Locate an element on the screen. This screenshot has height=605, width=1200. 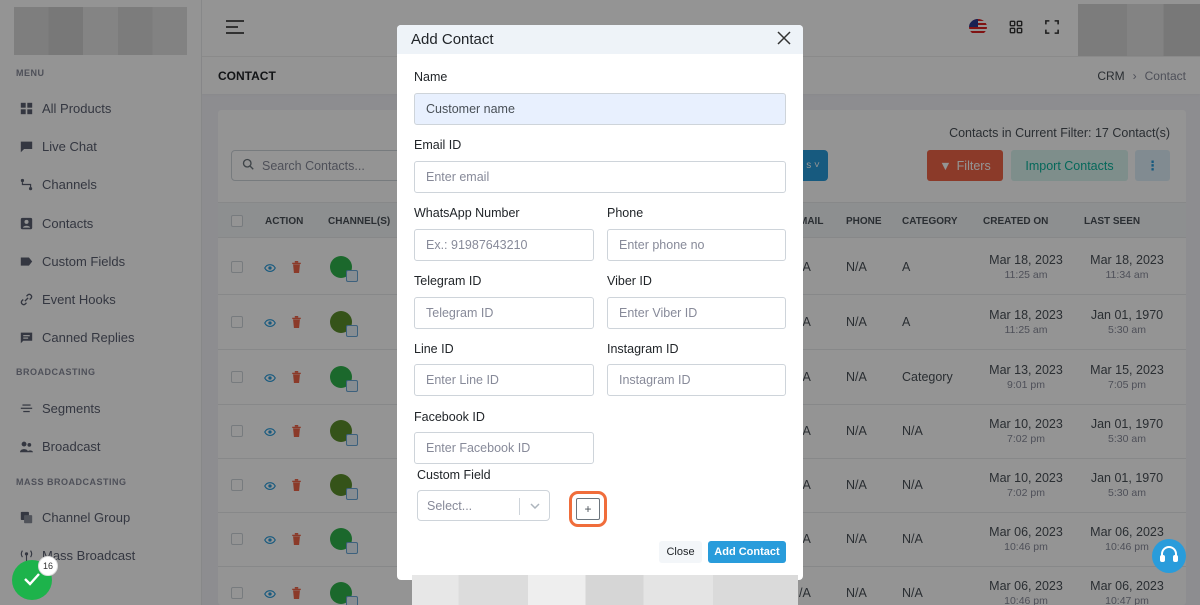
close-button: Close is located at coordinates (680, 552).